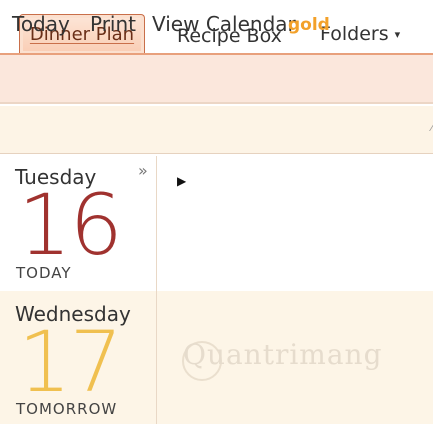  Describe the element at coordinates (70, 225) in the screenshot. I see `day-number: 16` at that location.